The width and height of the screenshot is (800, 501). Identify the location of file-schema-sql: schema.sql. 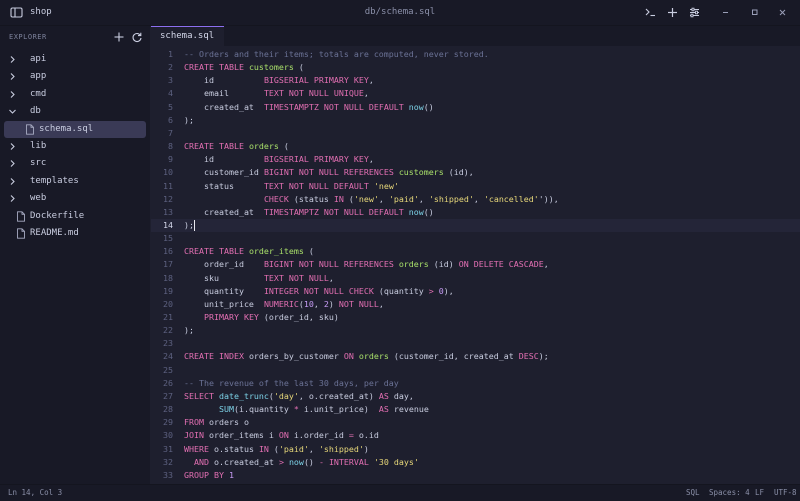
(75, 129).